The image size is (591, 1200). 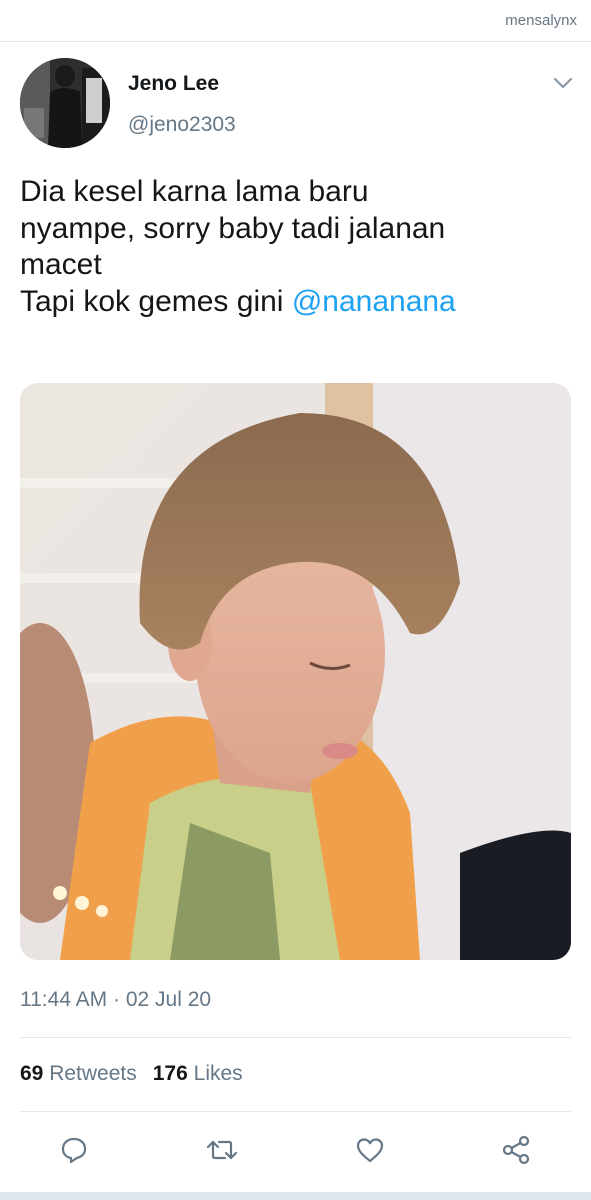 I want to click on tweet-line-text: Tapi kok gemes gini, so click(x=156, y=301).